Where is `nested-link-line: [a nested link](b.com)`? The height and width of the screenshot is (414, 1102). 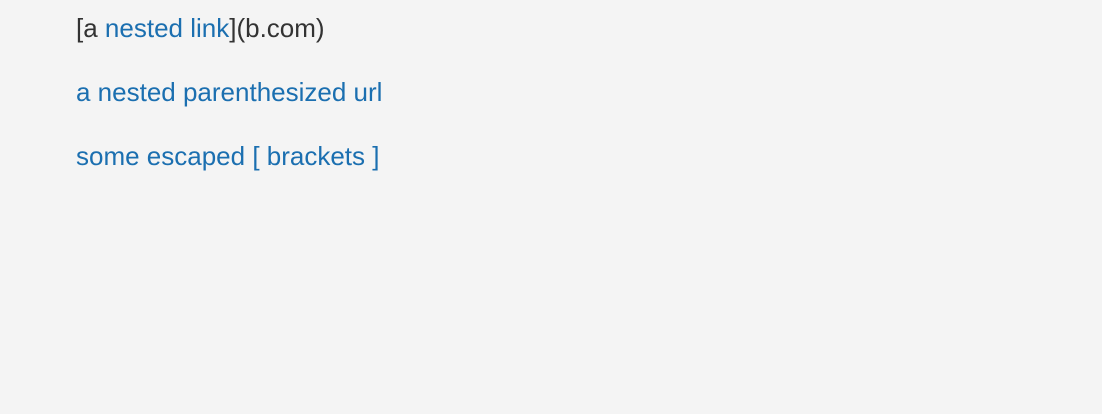
nested-link-line: [a nested link](b.com) is located at coordinates (229, 28).